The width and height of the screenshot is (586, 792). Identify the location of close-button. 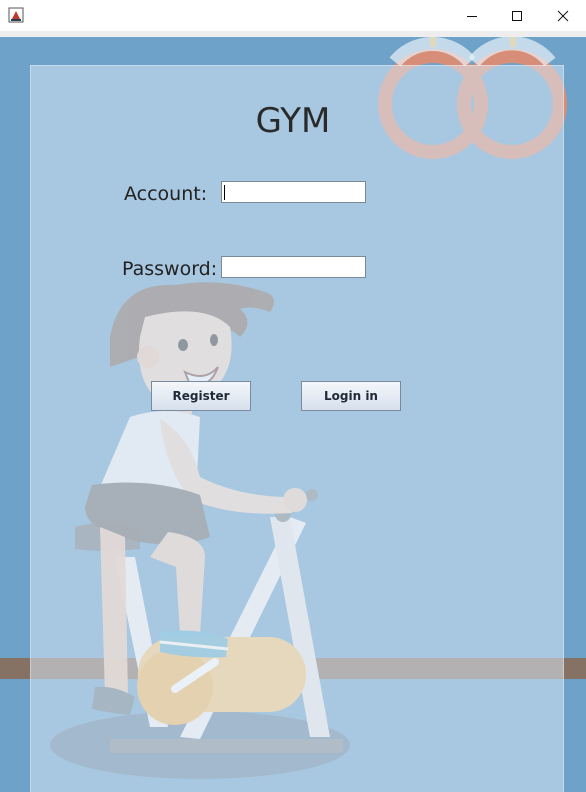
(562, 15).